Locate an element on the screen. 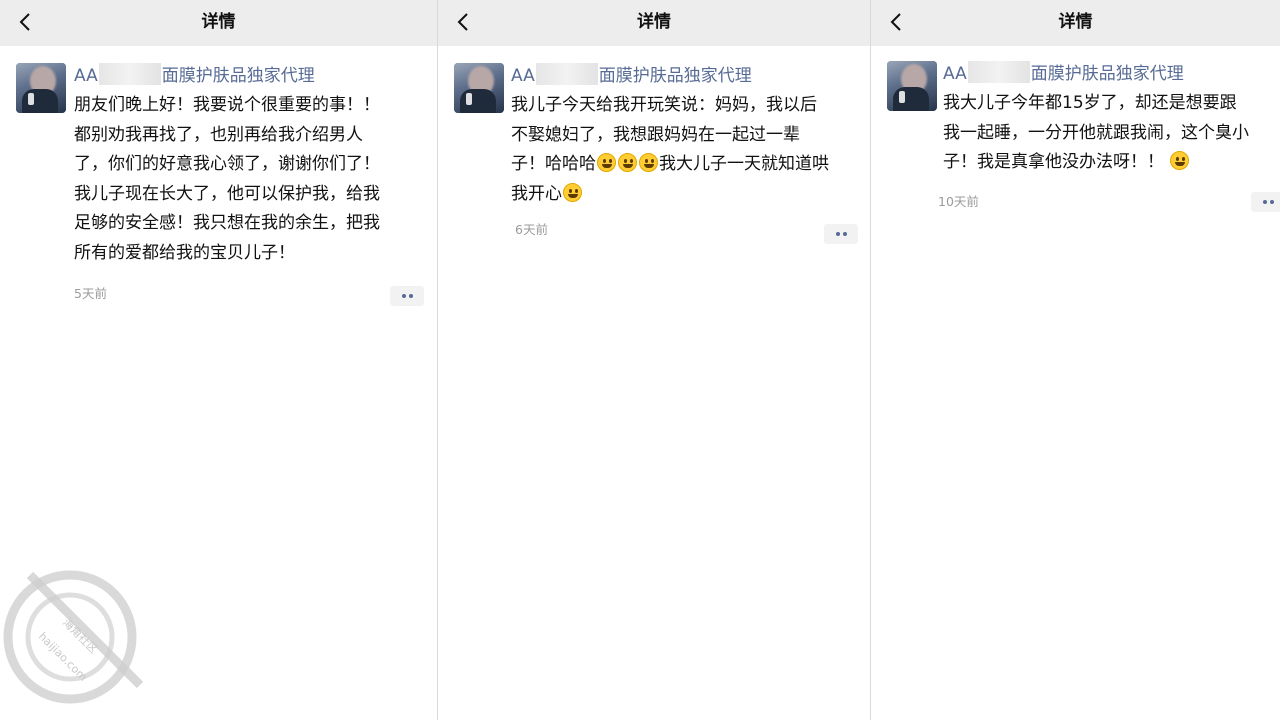 The height and width of the screenshot is (720, 1280). grin-emoji-icon is located at coordinates (572, 192).